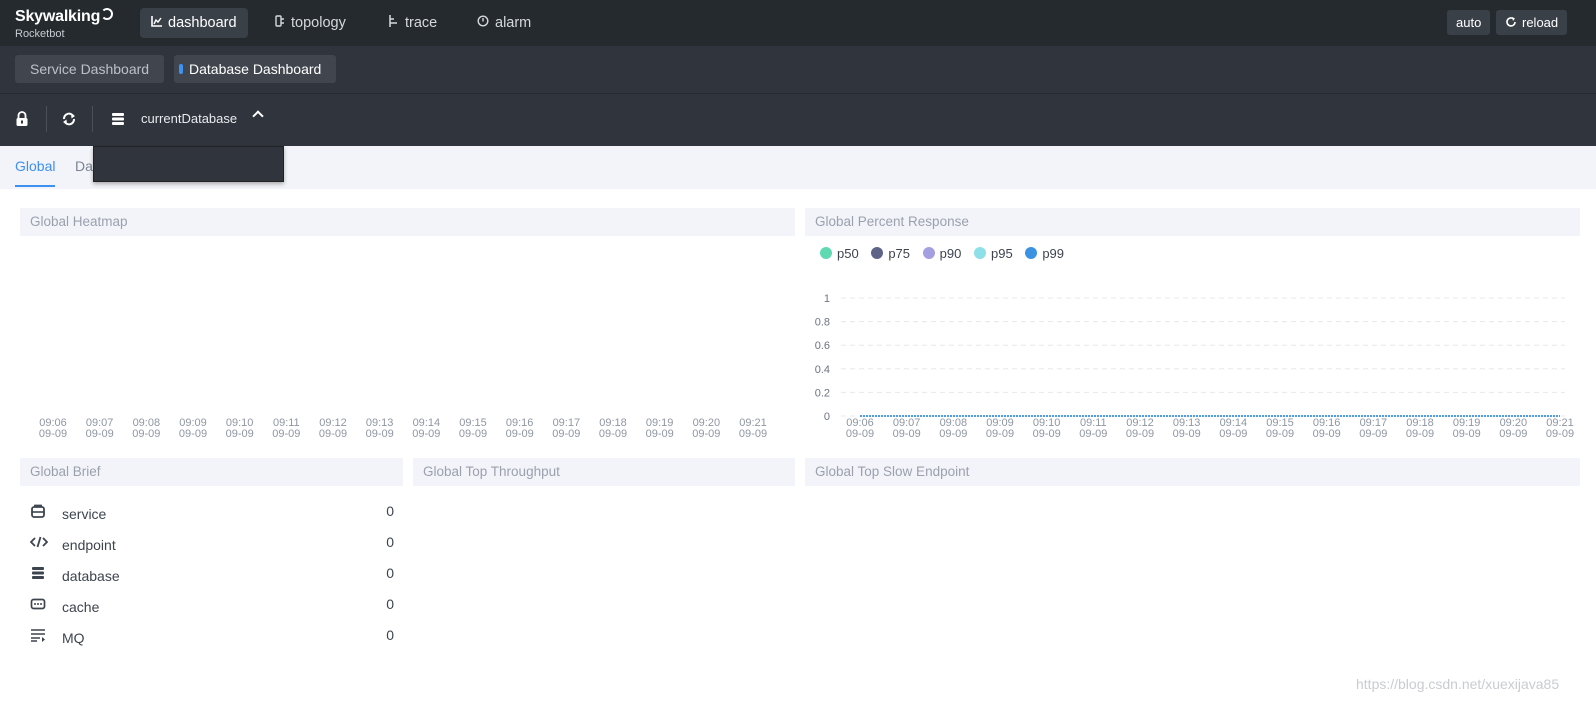  I want to click on active-tab-indicator, so click(181, 69).